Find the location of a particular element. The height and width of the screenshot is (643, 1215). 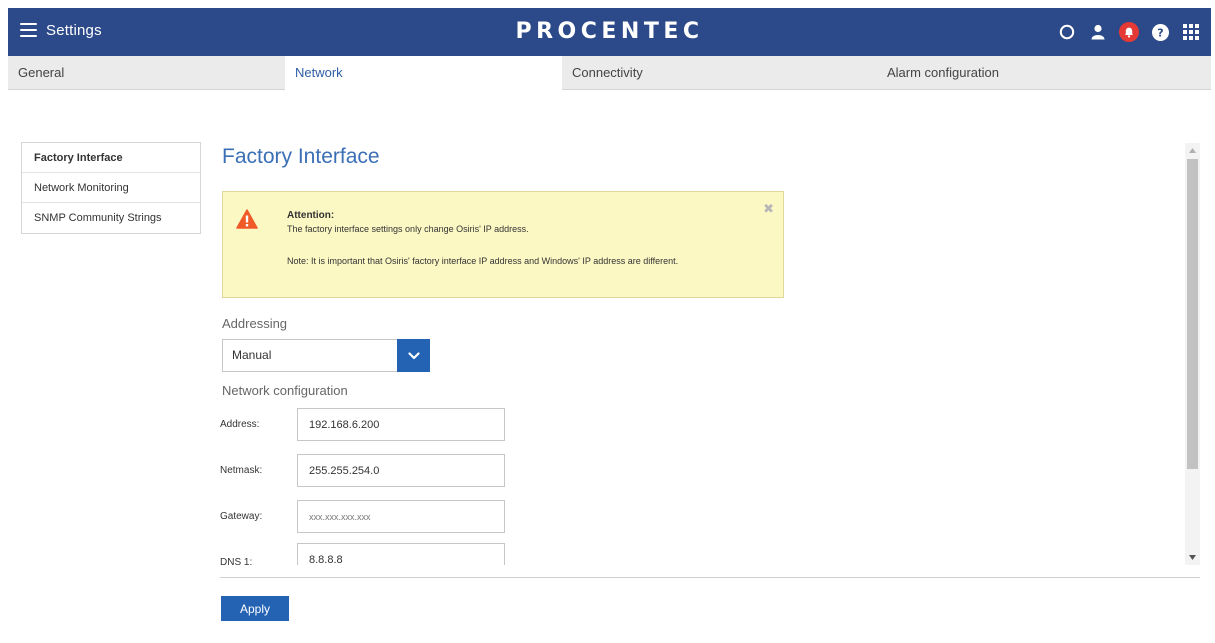

gateway-label: Gateway: is located at coordinates (241, 516).